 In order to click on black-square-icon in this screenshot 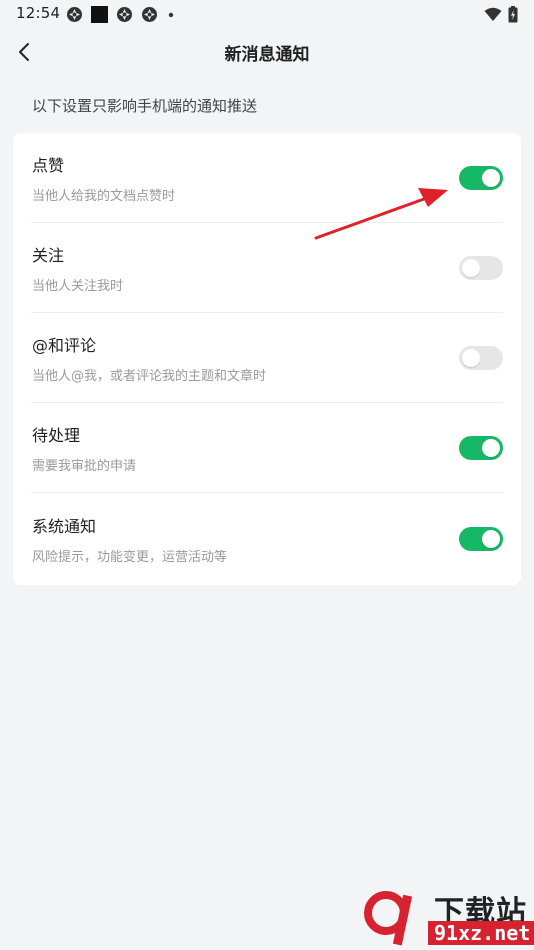, I will do `click(99, 14)`.